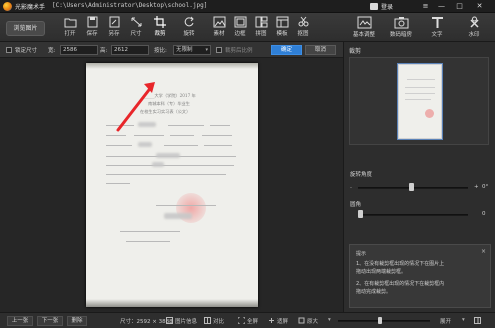  What do you see at coordinates (479, 6) in the screenshot?
I see `close-button: ✕` at bounding box center [479, 6].